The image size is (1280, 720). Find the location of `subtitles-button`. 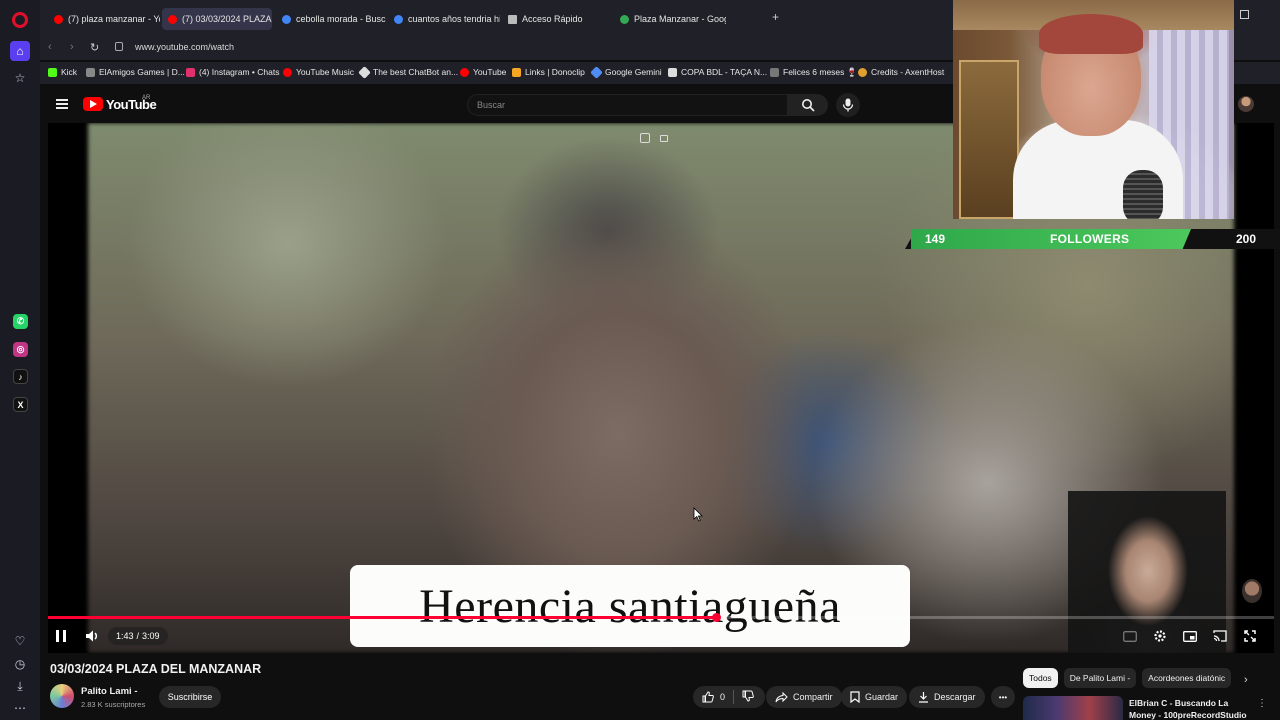

subtitles-button is located at coordinates (1130, 636).